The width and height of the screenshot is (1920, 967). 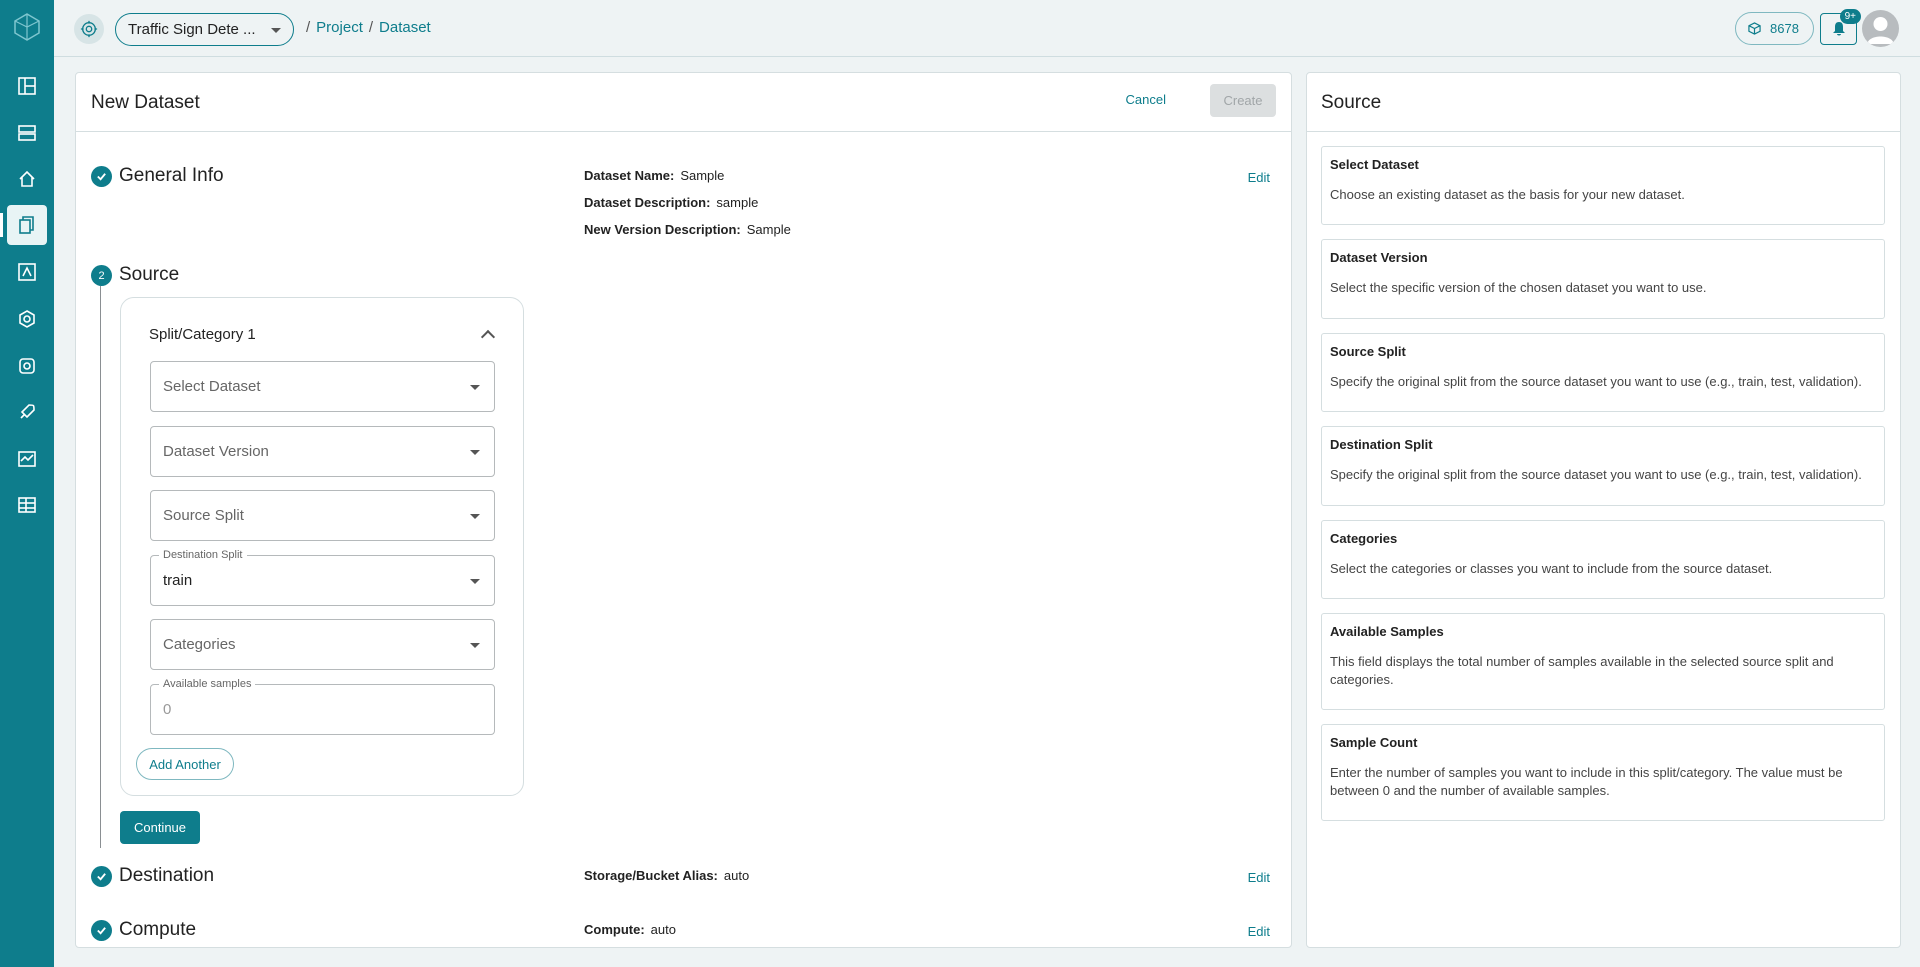 I want to click on project-icon, so click(x=89, y=29).